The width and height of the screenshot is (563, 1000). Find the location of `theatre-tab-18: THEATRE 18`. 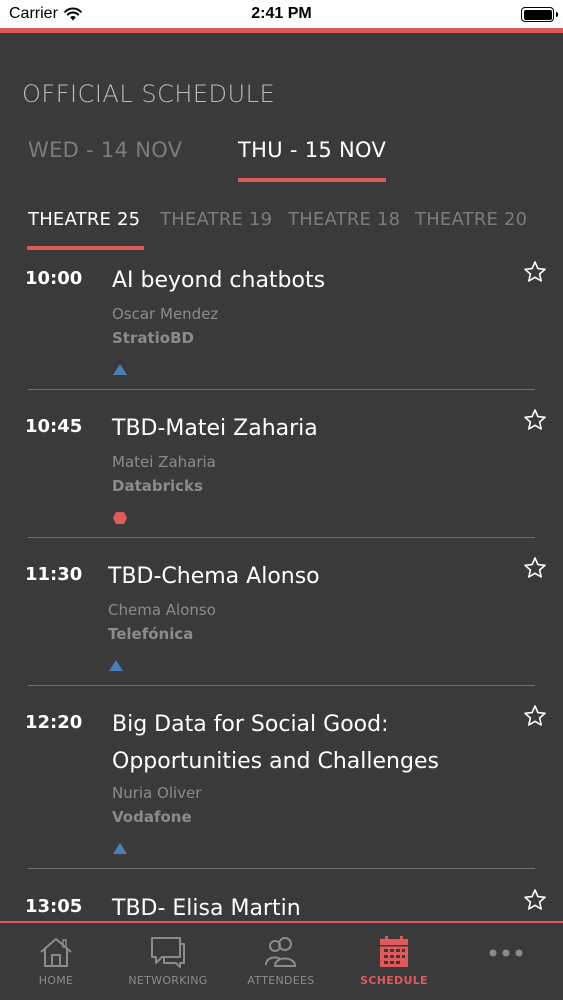

theatre-tab-18: THEATRE 18 is located at coordinates (344, 219).